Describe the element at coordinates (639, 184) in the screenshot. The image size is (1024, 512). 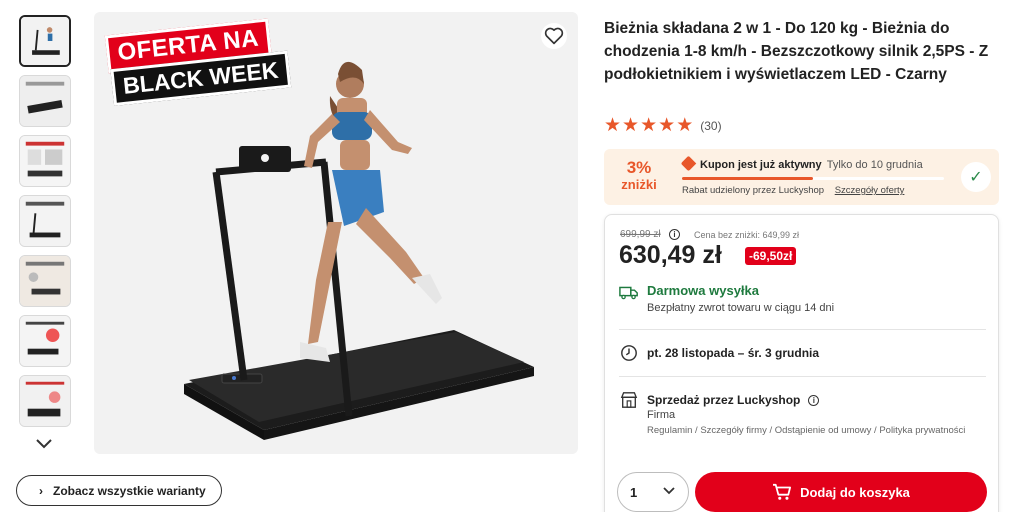
I see `coupon-percent-suffix: zniżki` at that location.